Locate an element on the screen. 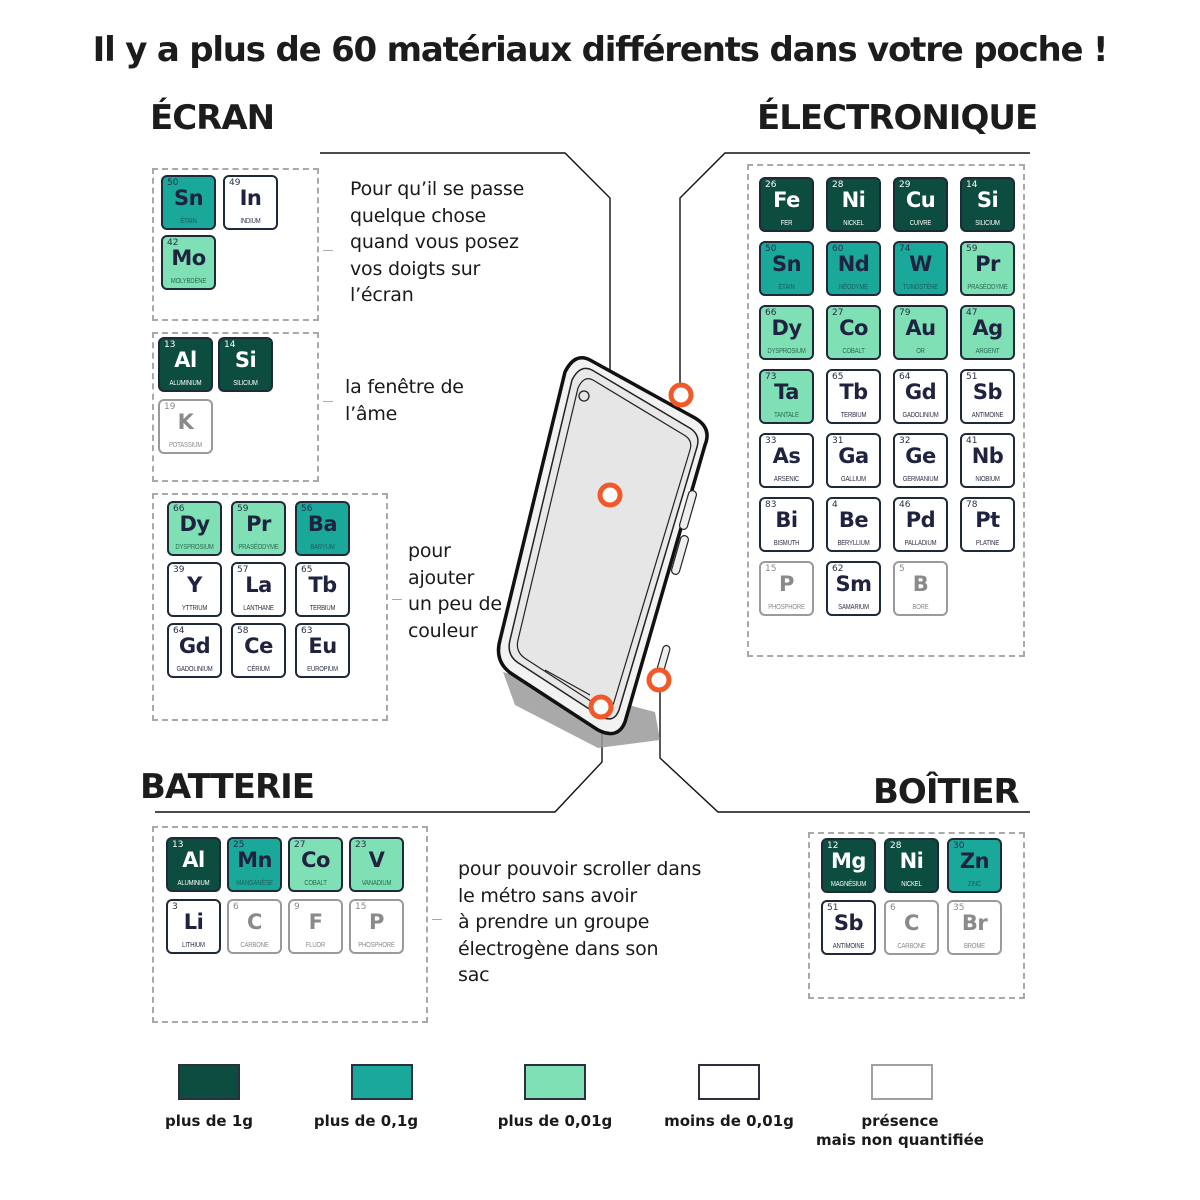 Image resolution: width=1200 pixels, height=1200 pixels. element-name: Baryum is located at coordinates (322, 547).